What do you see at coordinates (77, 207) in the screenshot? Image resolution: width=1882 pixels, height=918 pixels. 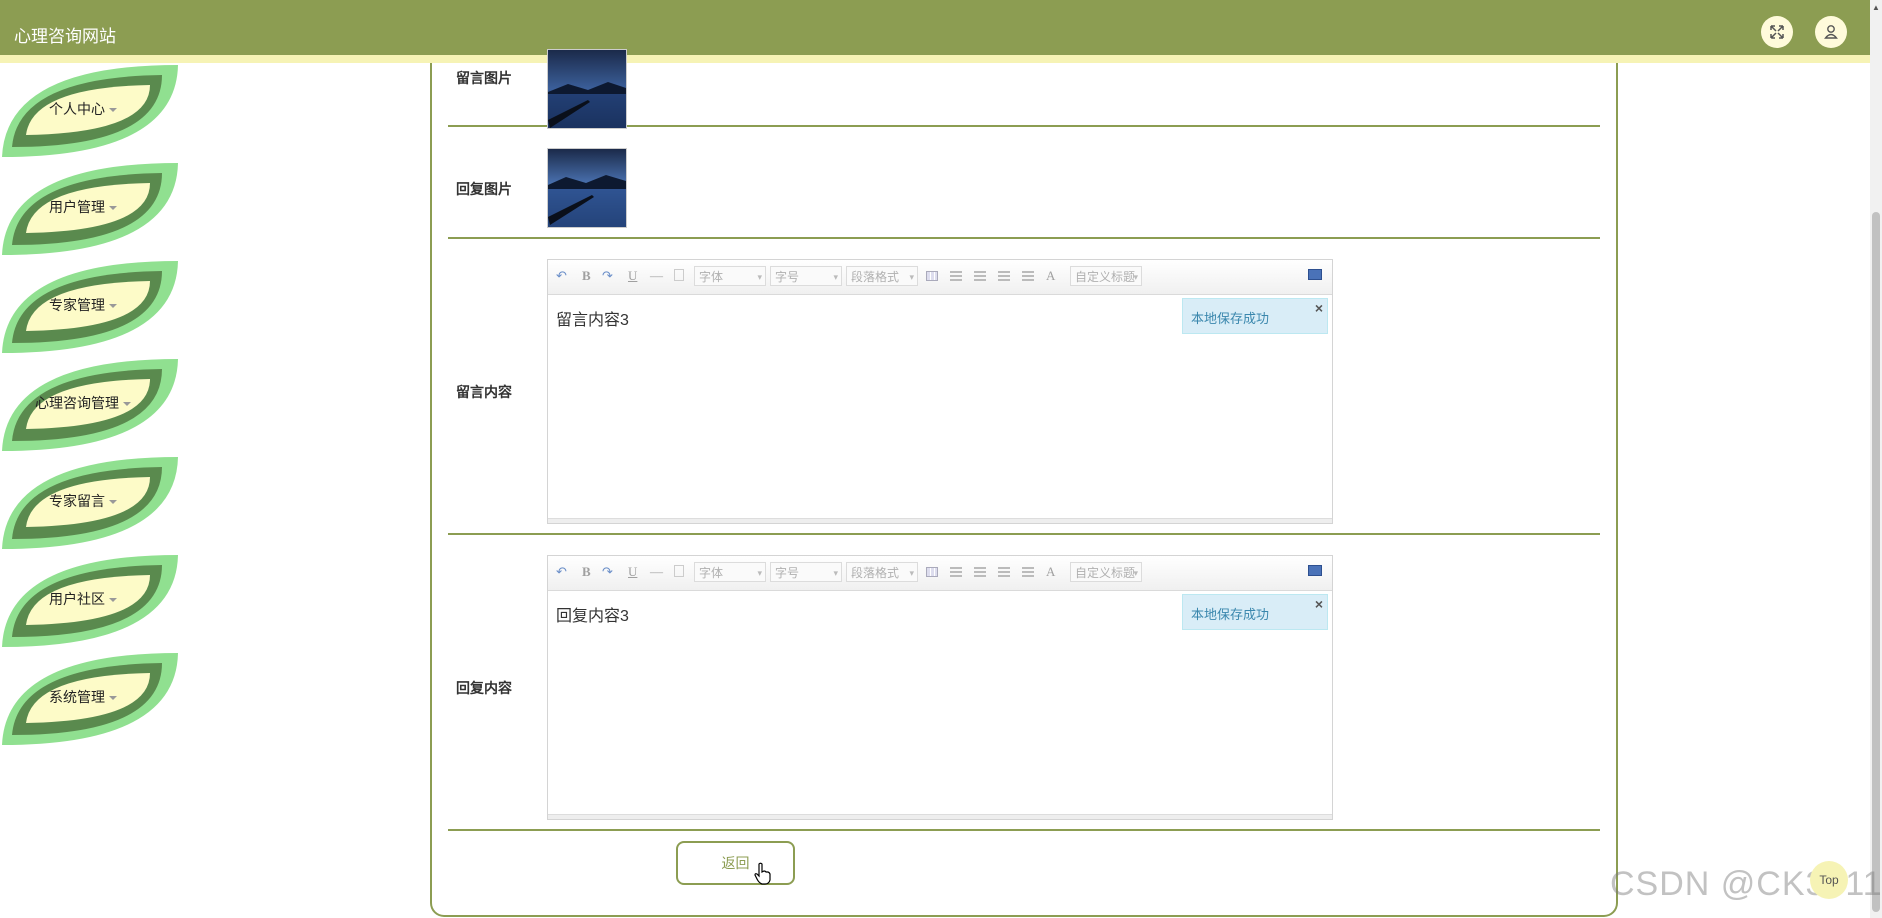 I see `sidebar-item-label: 用户管理` at bounding box center [77, 207].